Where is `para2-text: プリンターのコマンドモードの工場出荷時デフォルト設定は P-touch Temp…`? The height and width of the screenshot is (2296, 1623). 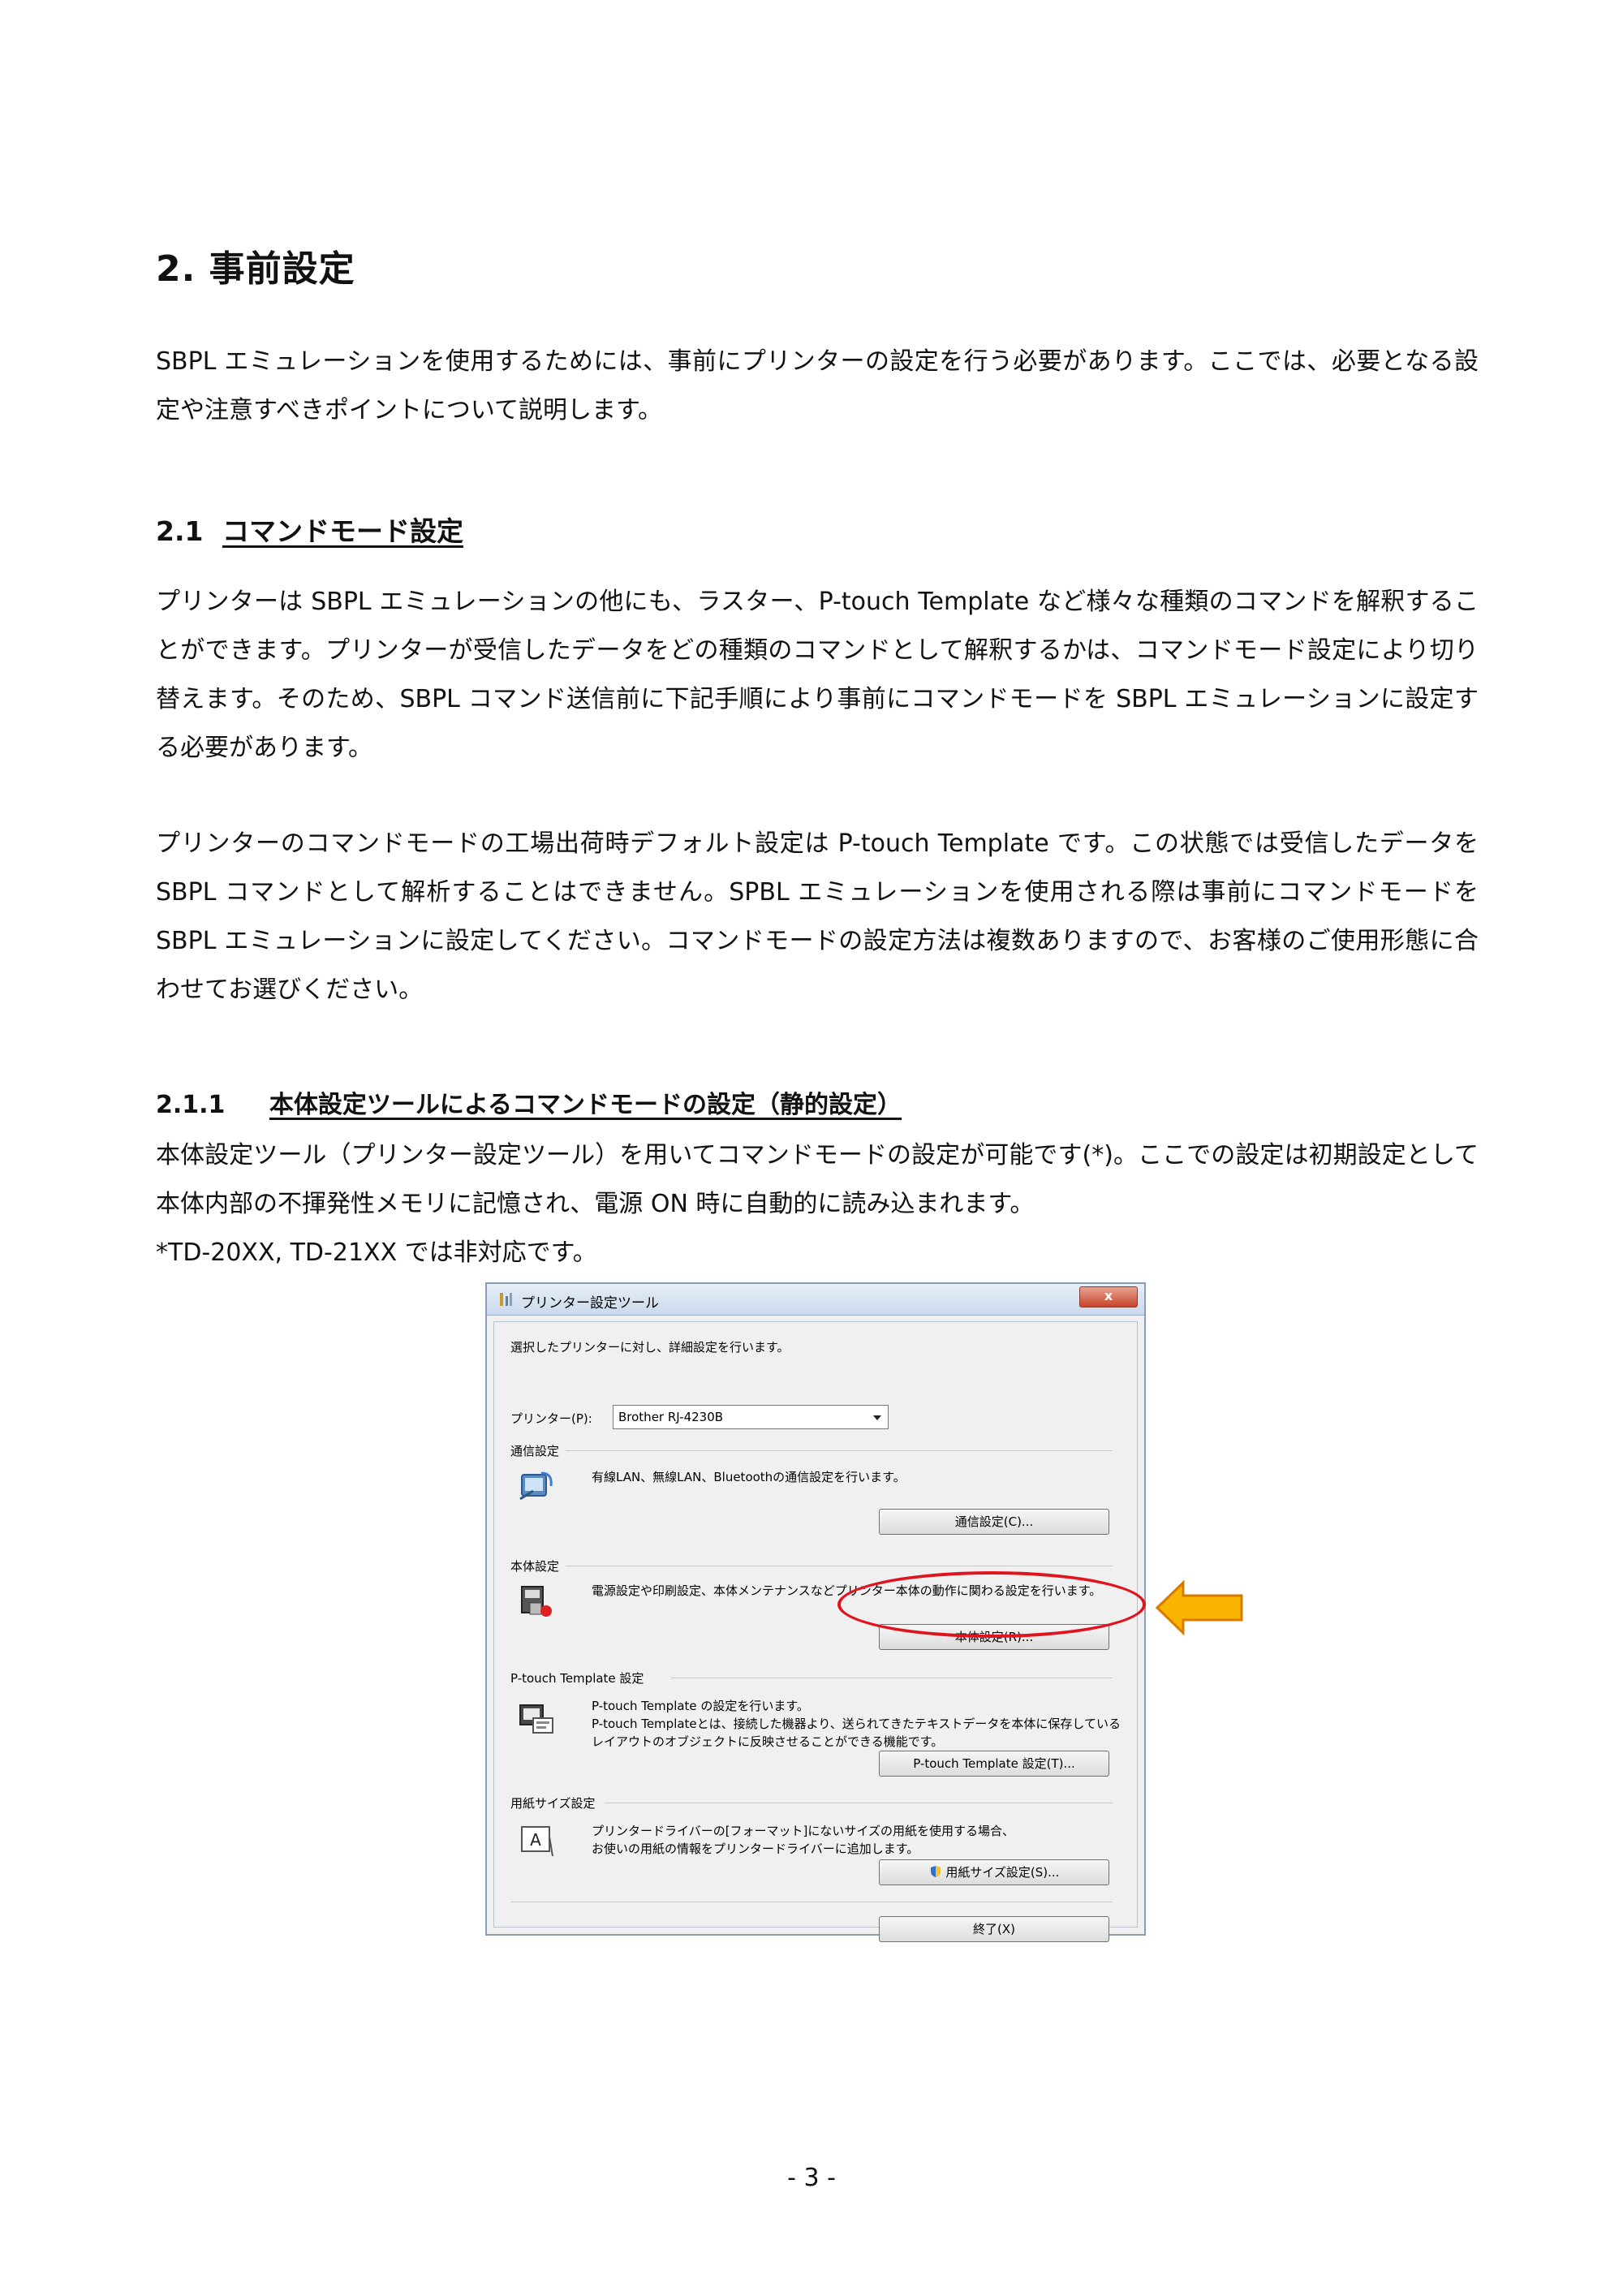
para2-text: プリンターのコマンドモードの工場出荷時デフォルト設定は P-touch Temp… is located at coordinates (817, 917).